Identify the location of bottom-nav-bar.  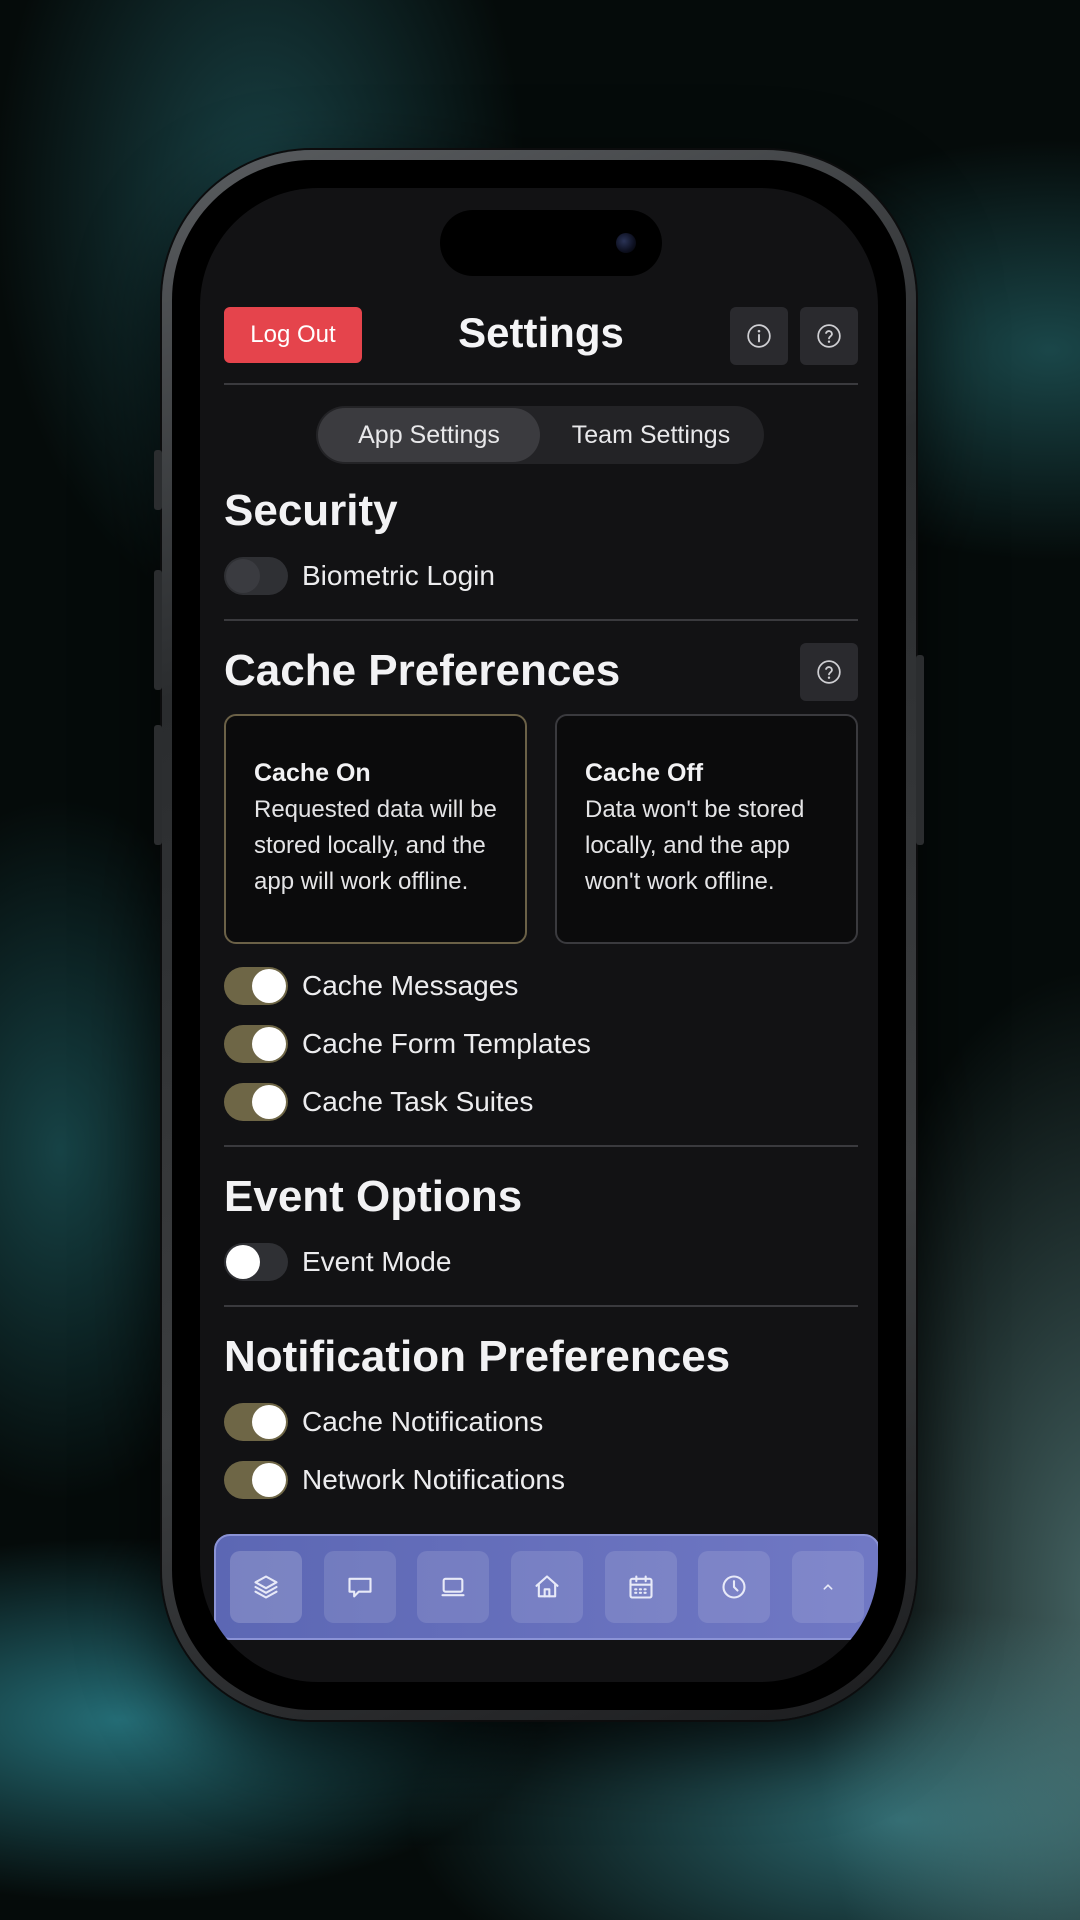
(546, 1587).